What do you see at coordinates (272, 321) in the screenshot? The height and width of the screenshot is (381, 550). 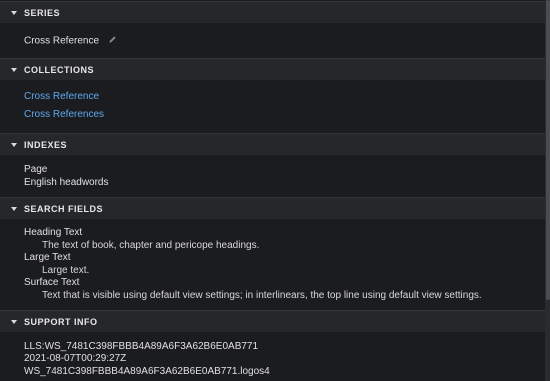 I see `section-header-support-info: SUPPORT INFO` at bounding box center [272, 321].